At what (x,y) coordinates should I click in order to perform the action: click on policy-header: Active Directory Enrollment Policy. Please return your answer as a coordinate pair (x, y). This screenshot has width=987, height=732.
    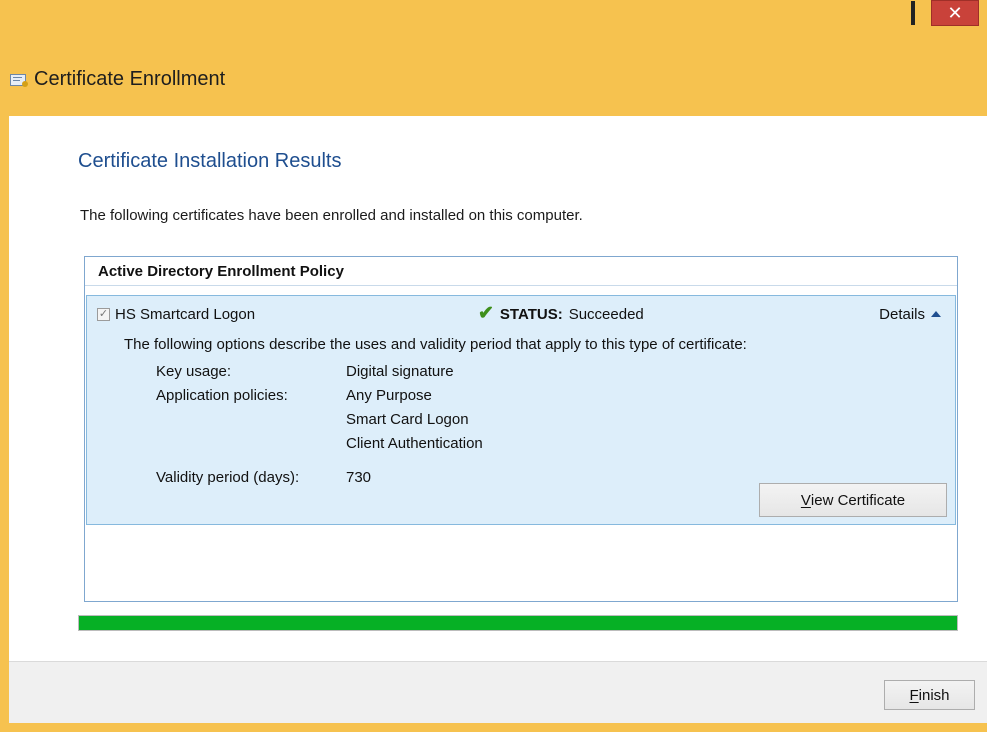
    Looking at the image, I should click on (521, 271).